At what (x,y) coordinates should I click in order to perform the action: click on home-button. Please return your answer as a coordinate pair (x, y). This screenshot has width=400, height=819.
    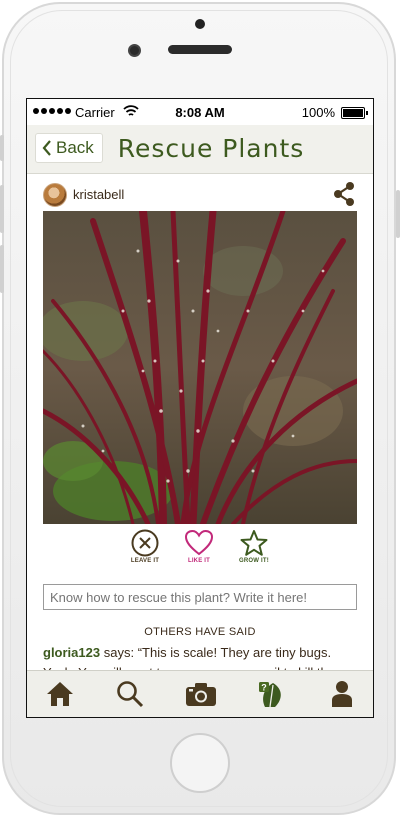
    Looking at the image, I should click on (200, 763).